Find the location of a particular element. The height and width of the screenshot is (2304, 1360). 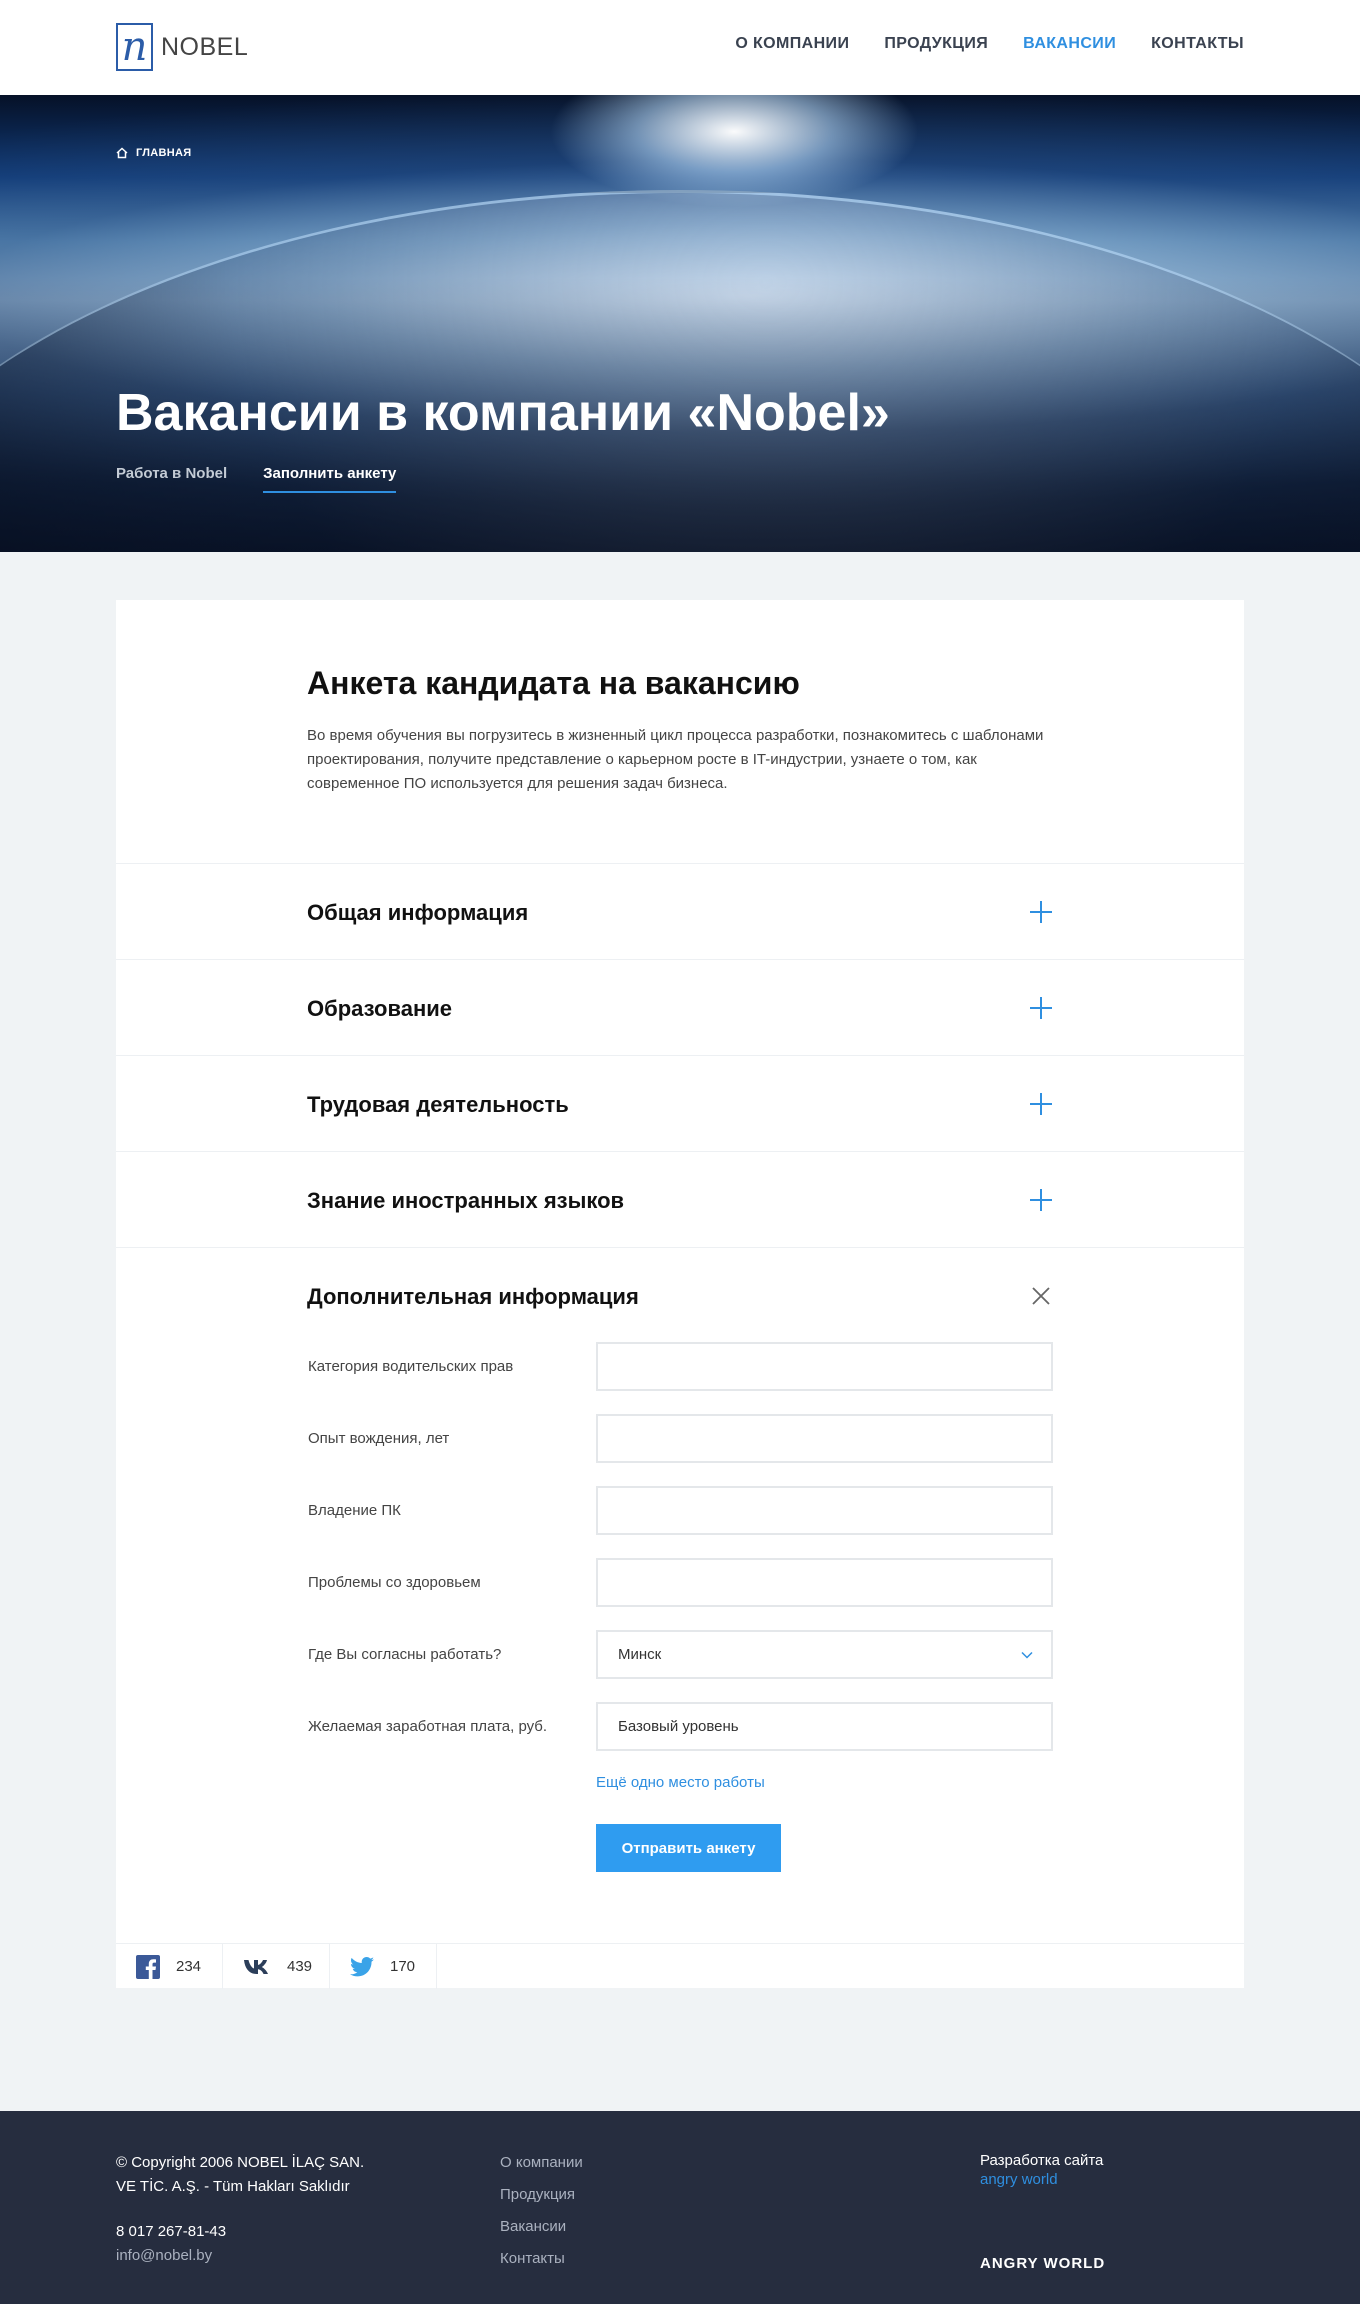

social-share-bar: 234 439 170 is located at coordinates (680, 1966).